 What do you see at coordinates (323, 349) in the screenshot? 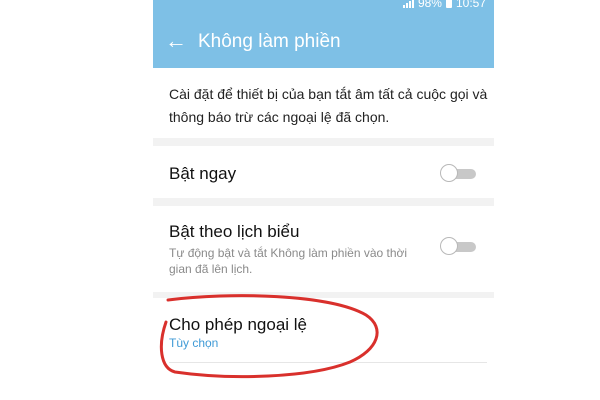
I see `exceptions-row: Cho phép ngoại lệ Tùy chọn` at bounding box center [323, 349].